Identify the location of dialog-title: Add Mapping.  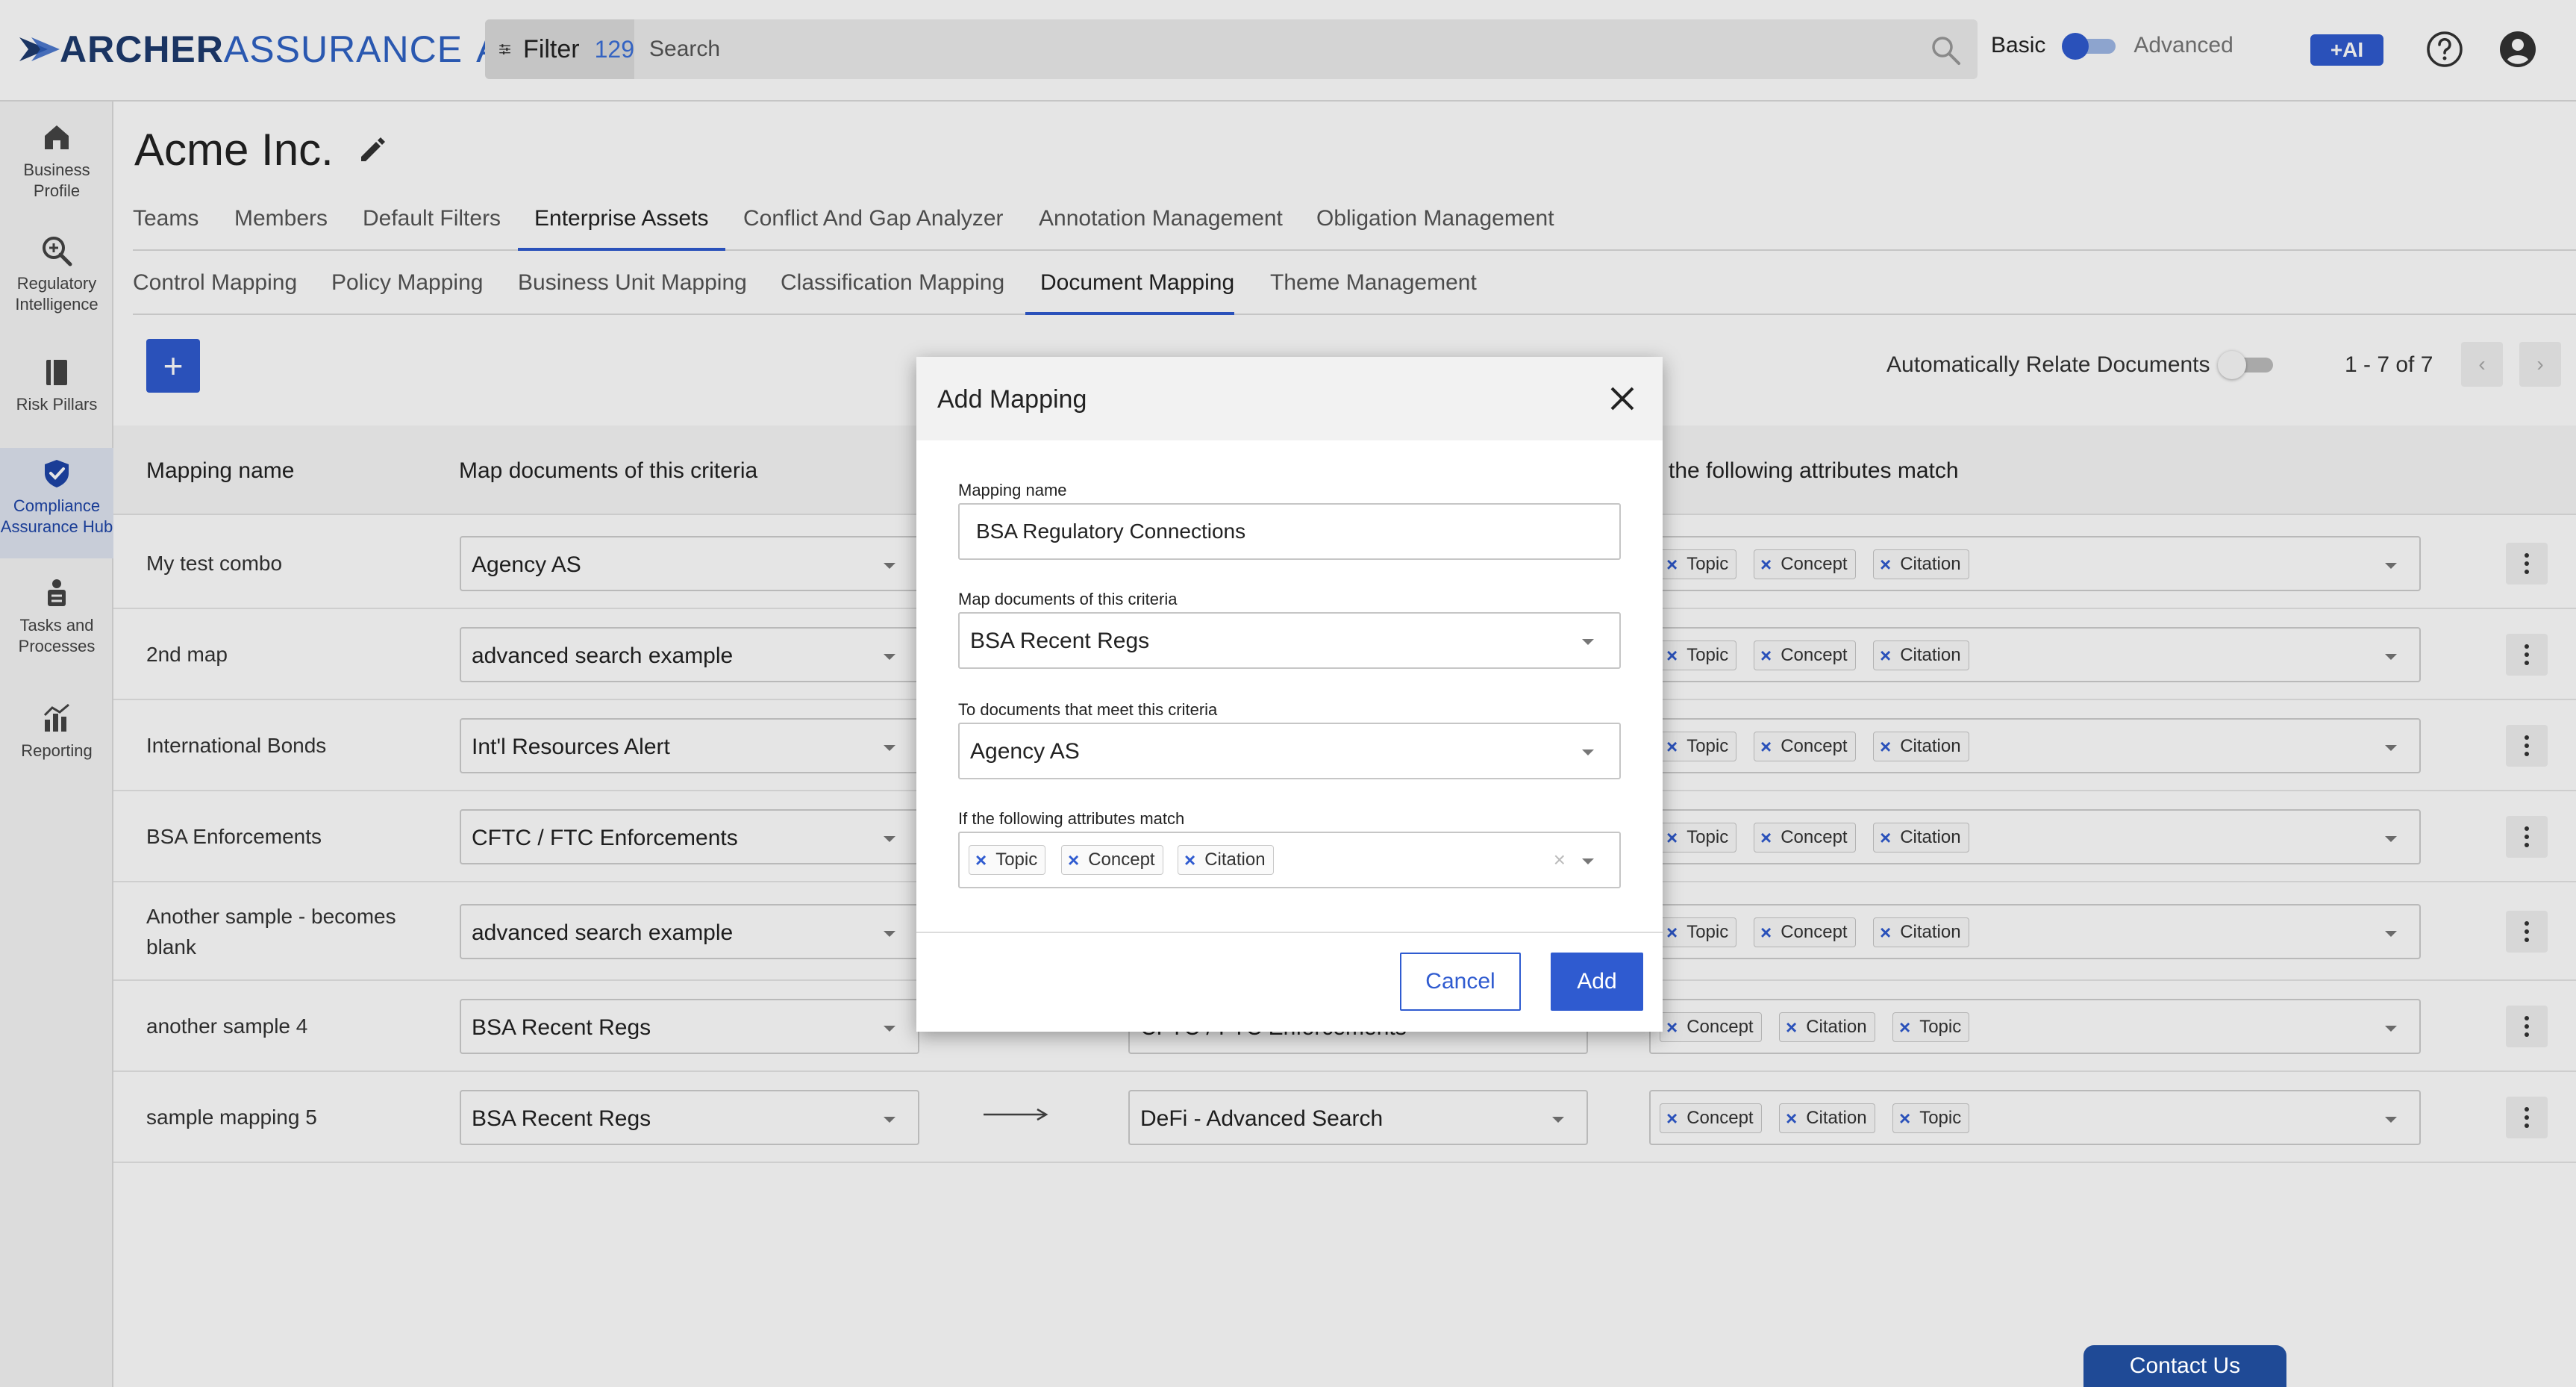
(1012, 400).